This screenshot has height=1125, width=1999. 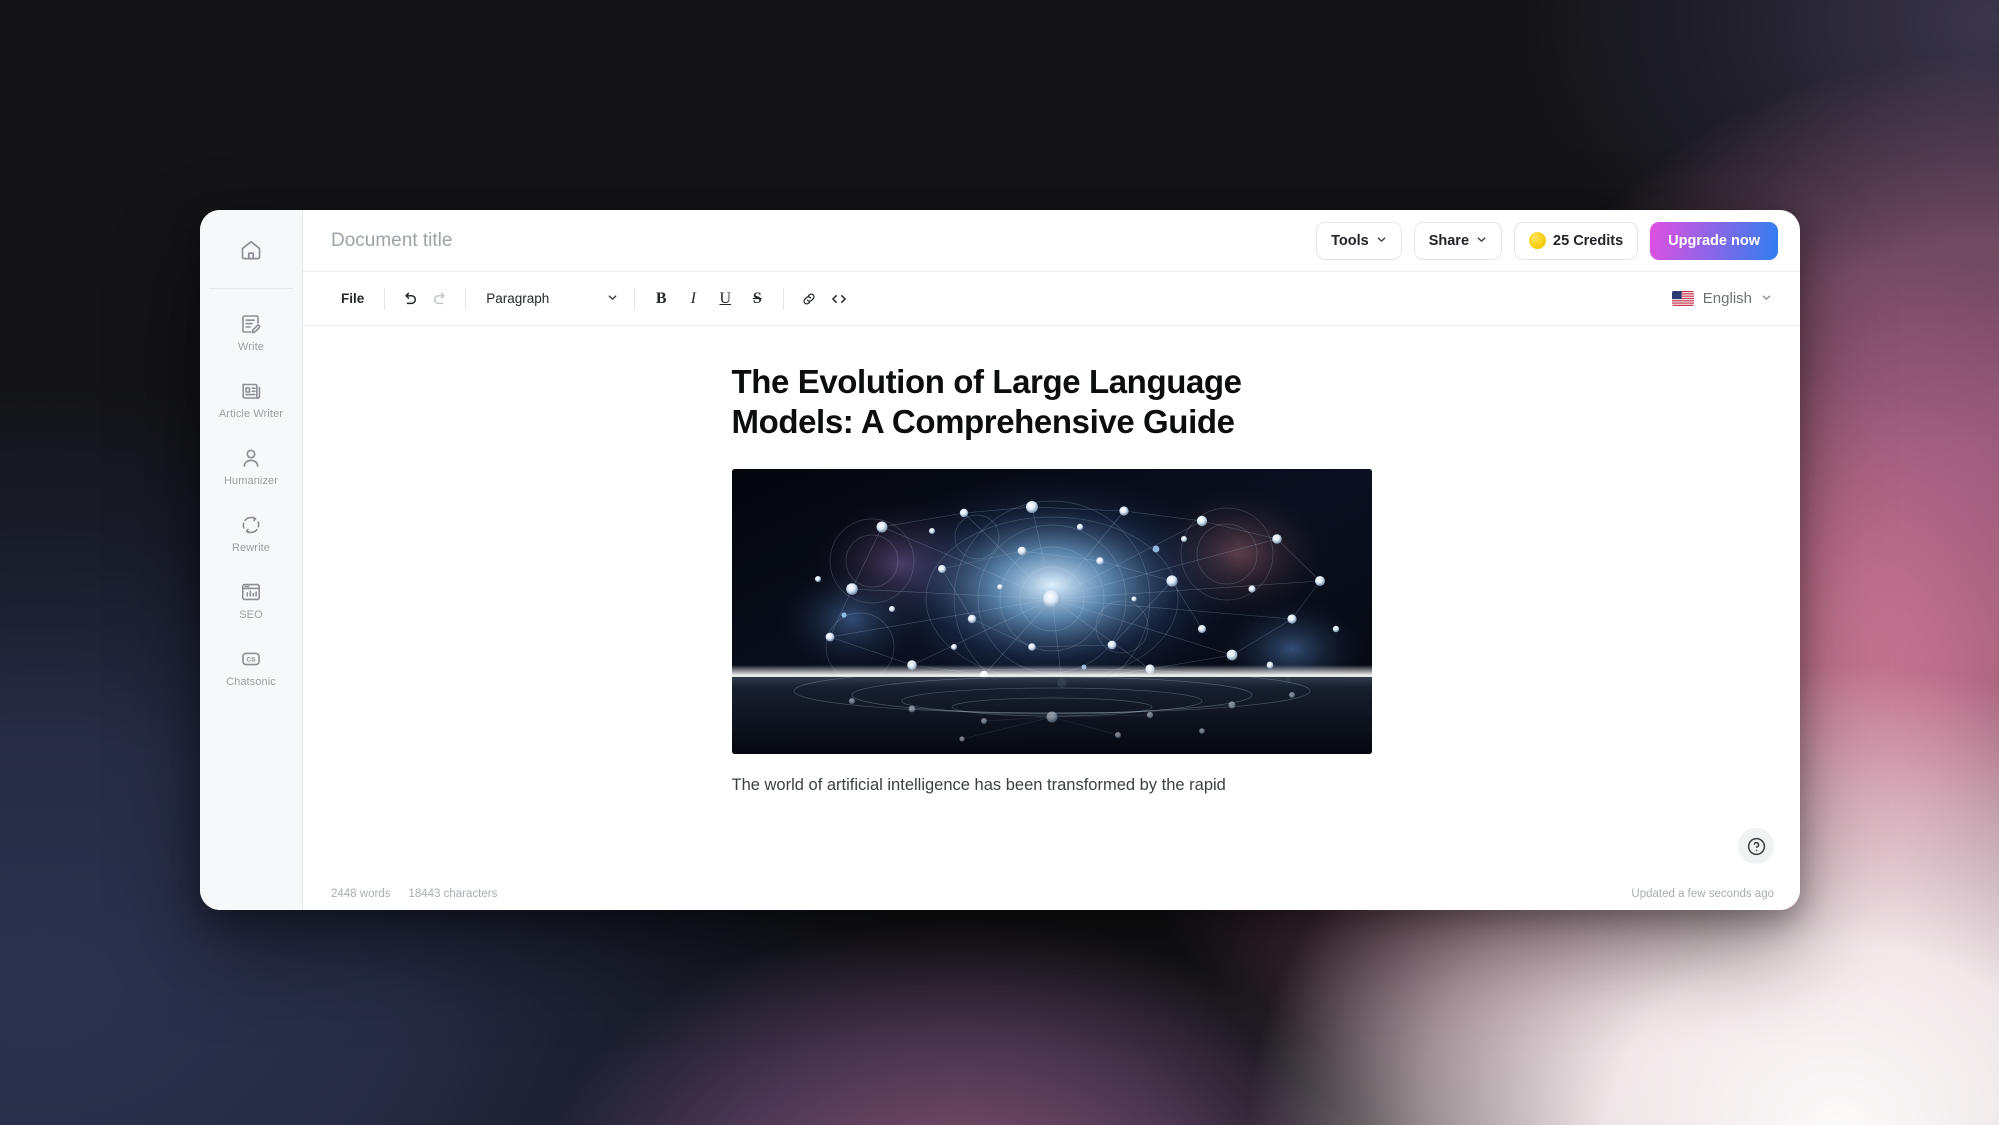 I want to click on sidebar-item-label: Humanizer, so click(x=251, y=481).